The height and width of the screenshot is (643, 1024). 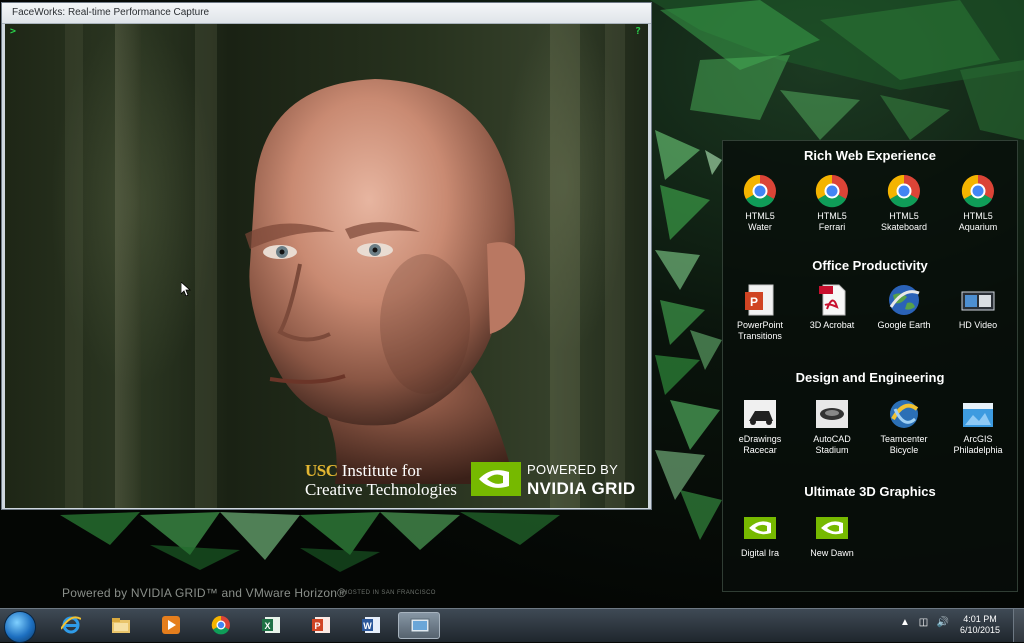 What do you see at coordinates (904, 325) in the screenshot?
I see `tile-label-line1: Google Earth` at bounding box center [904, 325].